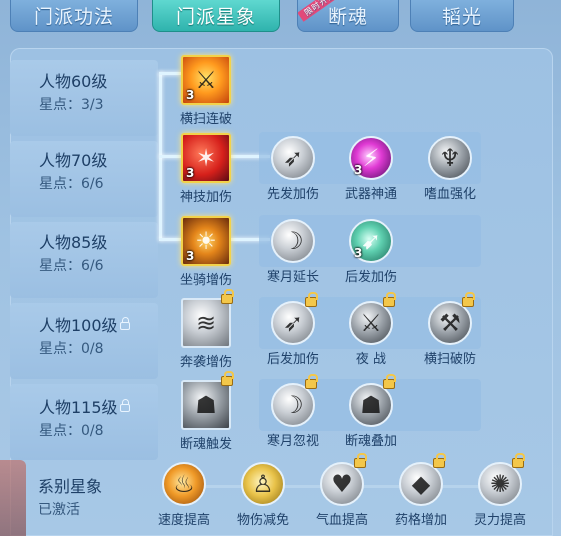 The image size is (561, 536). I want to click on skill-charge-damage: ≋ 奔袭增伤, so click(206, 329).